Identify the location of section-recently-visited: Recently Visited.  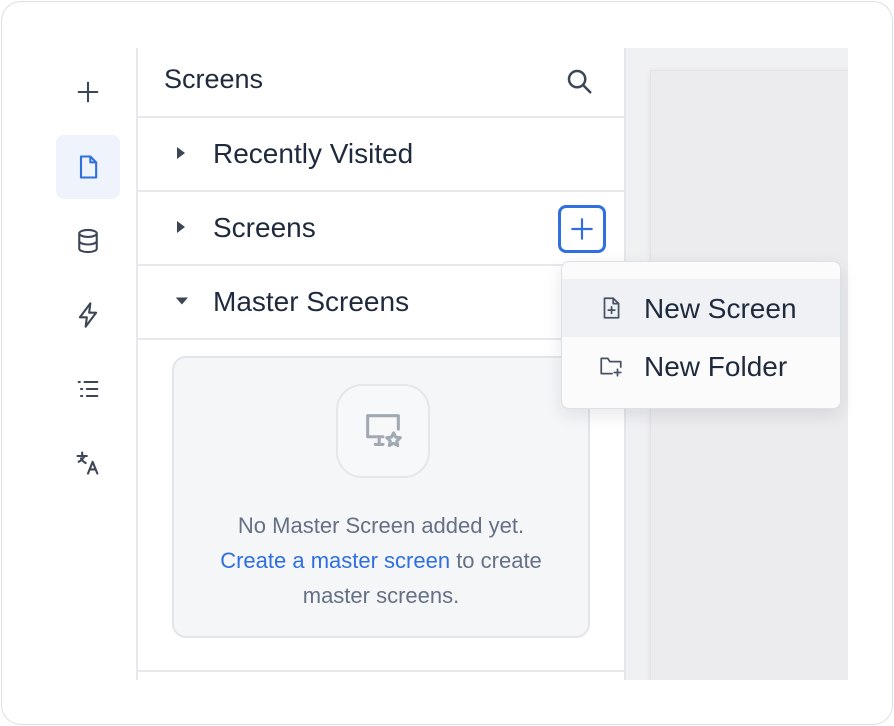
(381, 155).